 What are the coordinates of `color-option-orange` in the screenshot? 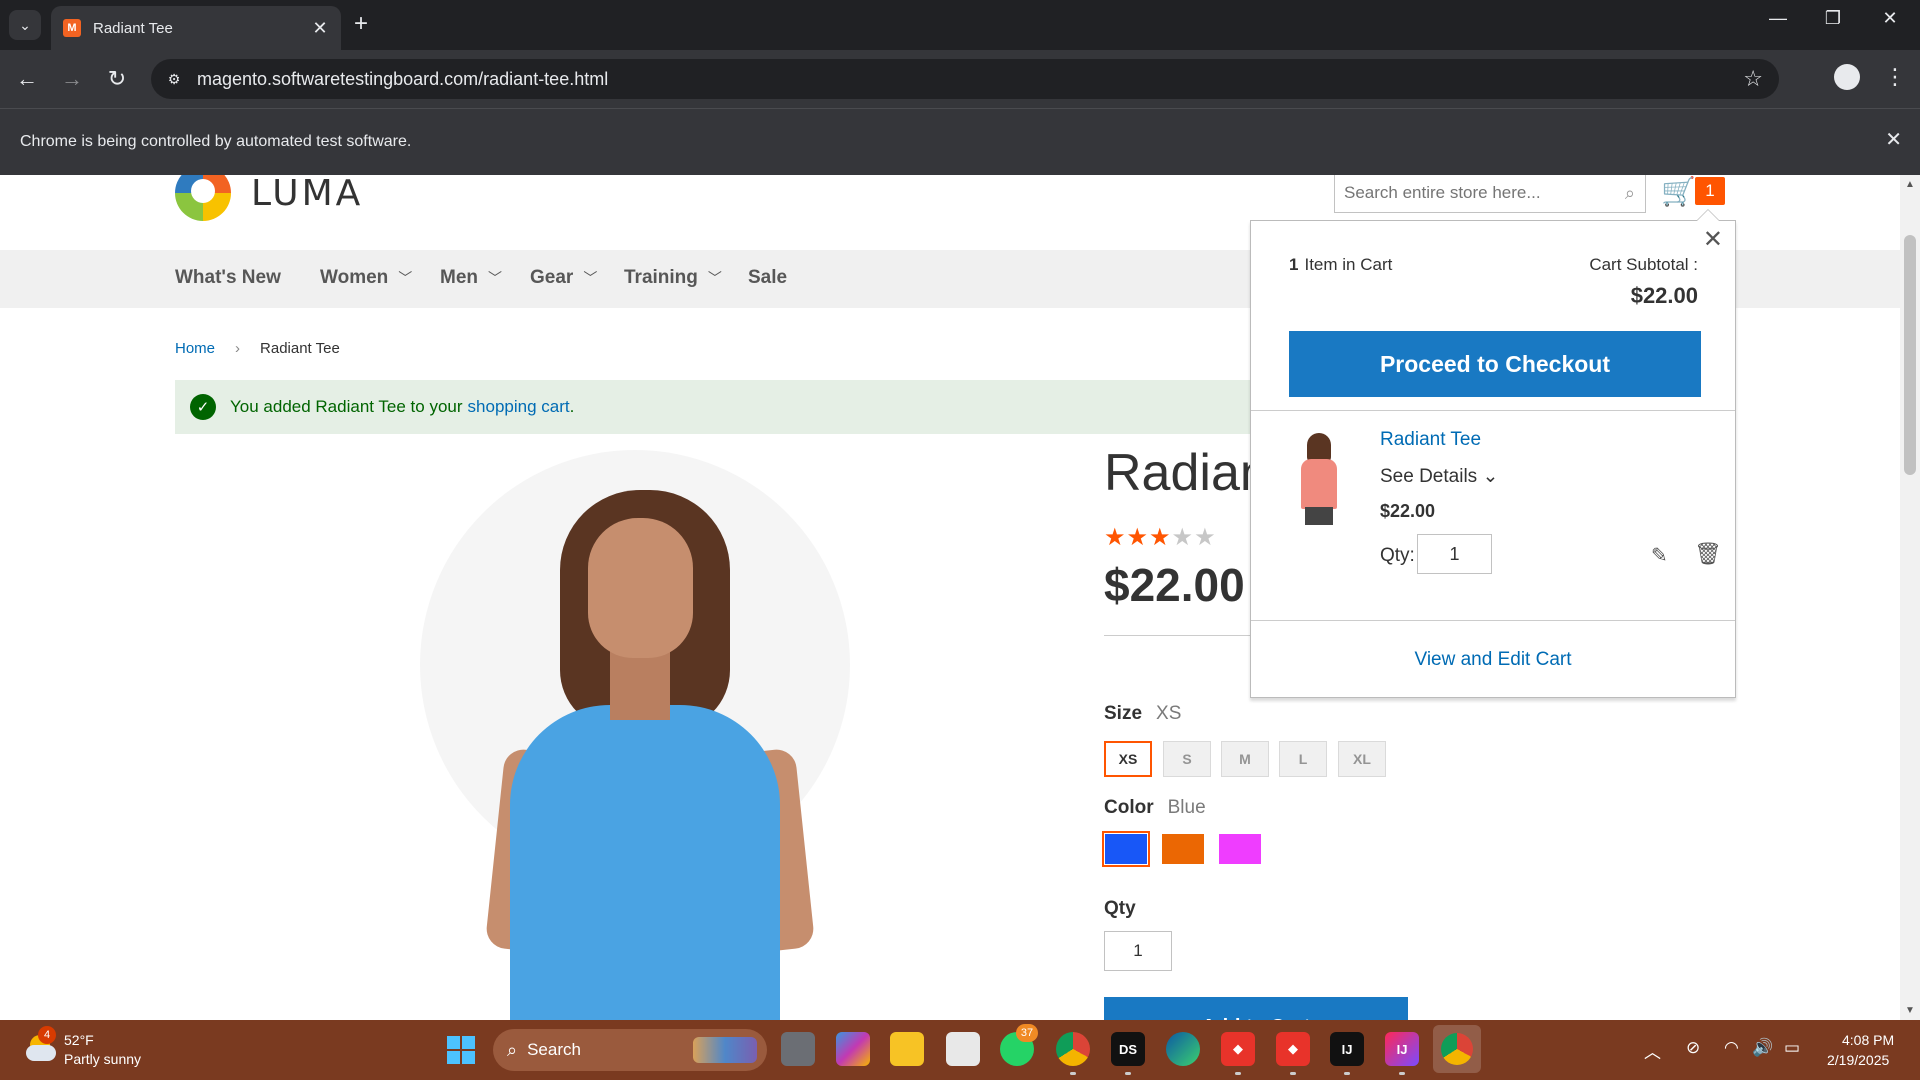 It's located at (1183, 849).